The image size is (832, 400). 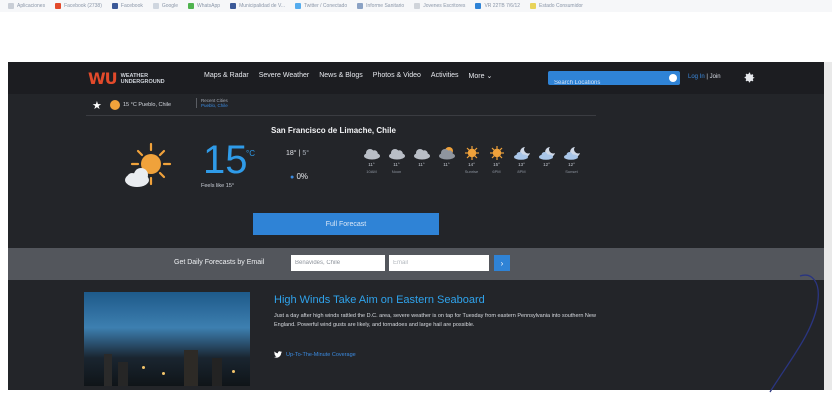 What do you see at coordinates (521, 164) in the screenshot?
I see `hourly-temperature: 13°` at bounding box center [521, 164].